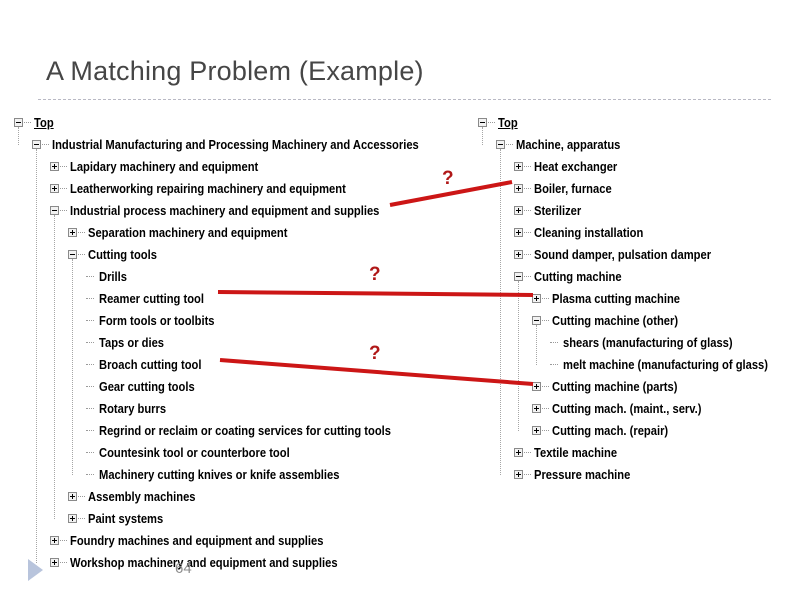 The width and height of the screenshot is (800, 600). Describe the element at coordinates (637, 343) in the screenshot. I see `tree-row-shears-manufacturing-of-glass: shears (manufacturing of glass)` at that location.